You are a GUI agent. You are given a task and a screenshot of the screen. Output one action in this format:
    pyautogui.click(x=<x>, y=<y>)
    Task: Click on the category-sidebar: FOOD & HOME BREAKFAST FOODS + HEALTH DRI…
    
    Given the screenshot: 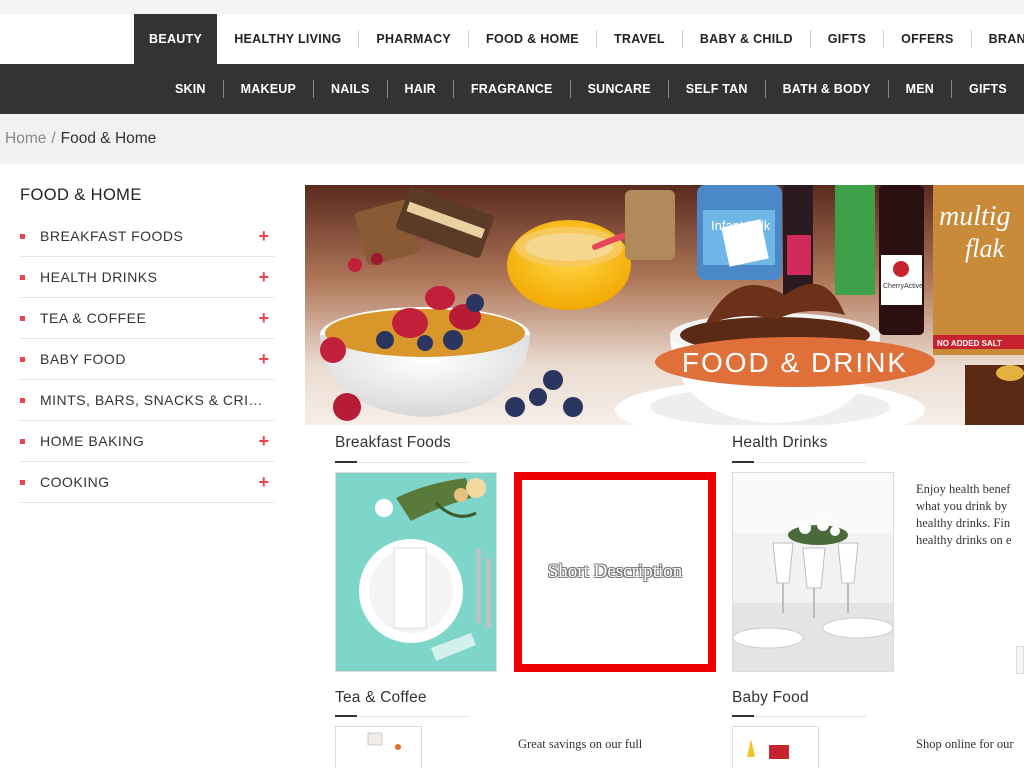 What is the action you would take?
    pyautogui.click(x=147, y=344)
    